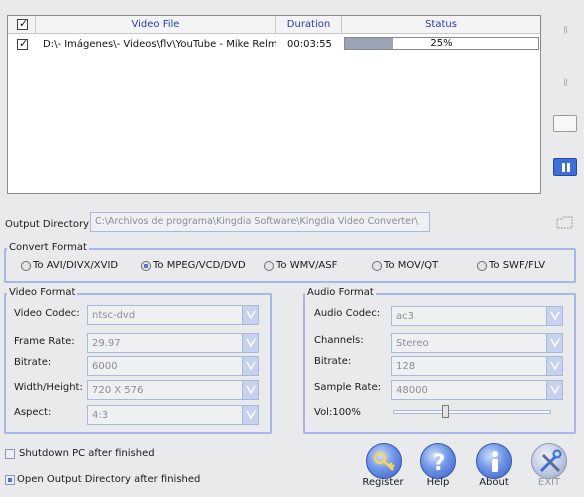  I want to click on sample-rate-value: 48000, so click(412, 390).